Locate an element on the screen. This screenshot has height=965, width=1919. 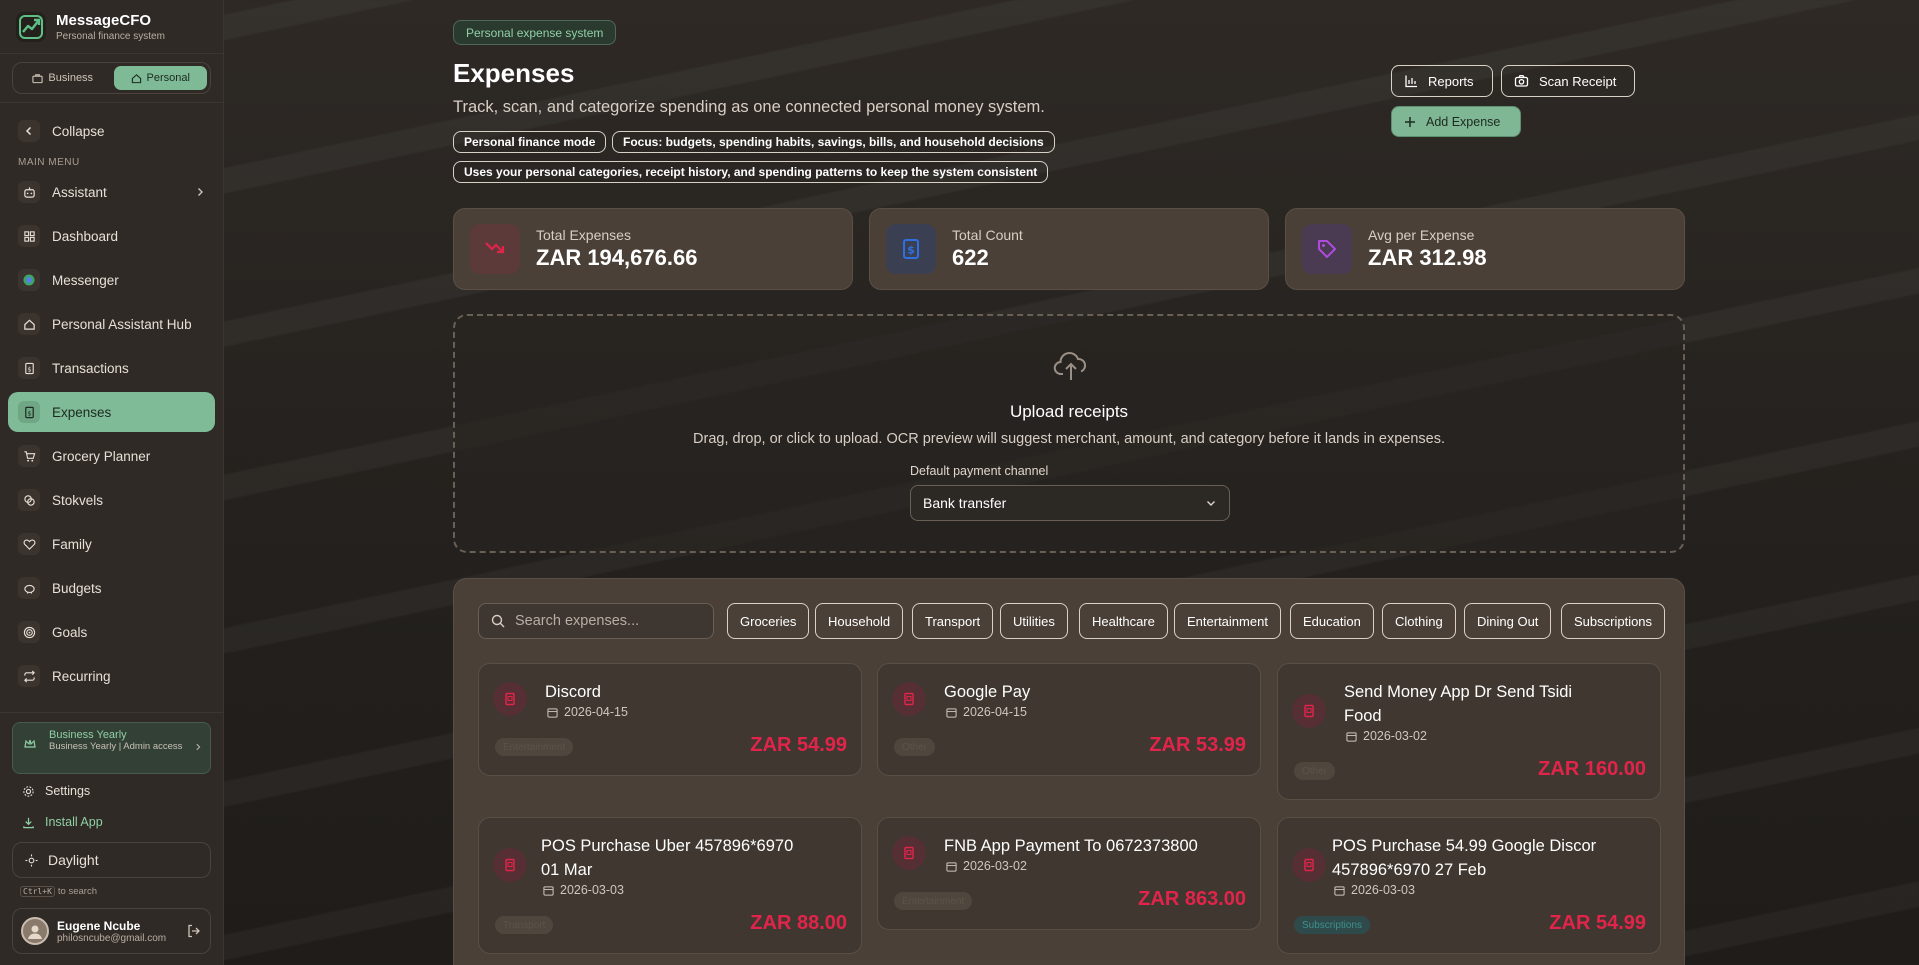
mode-tag: Personal finance mode is located at coordinates (530, 142).